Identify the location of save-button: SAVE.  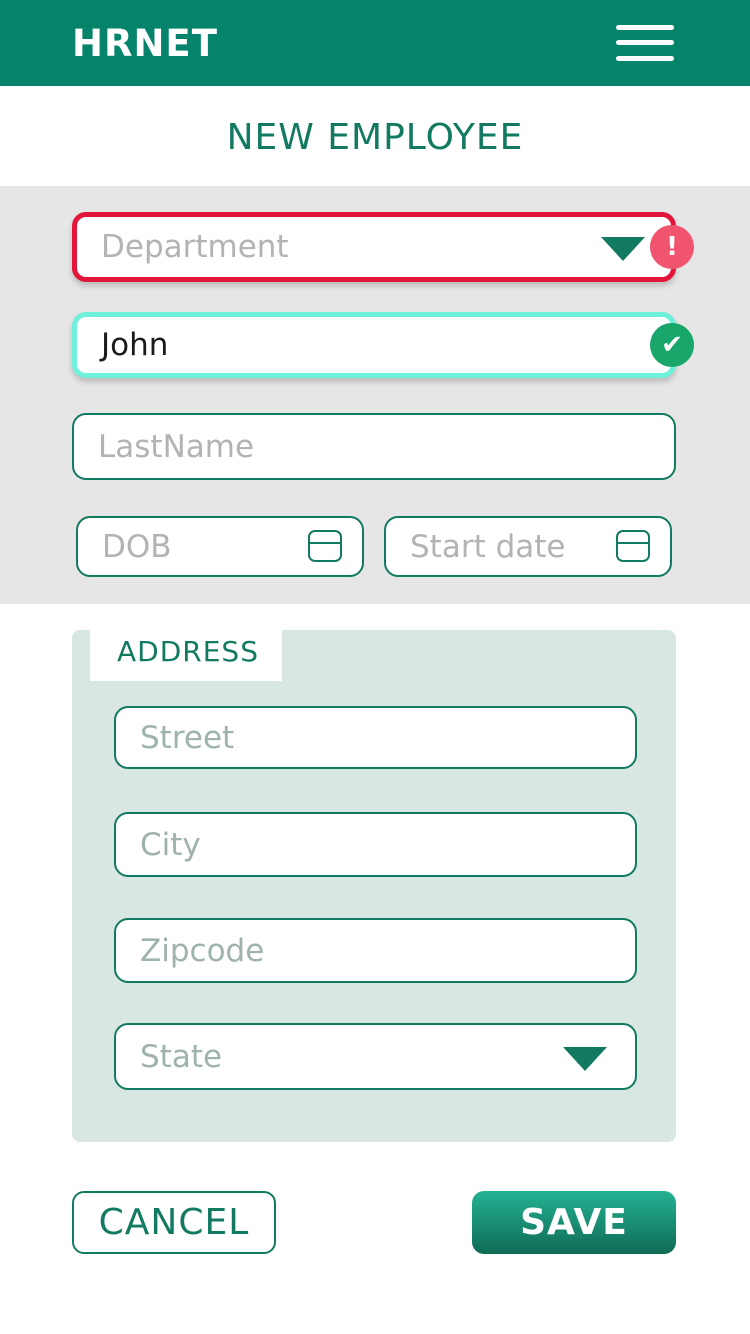
(574, 1222).